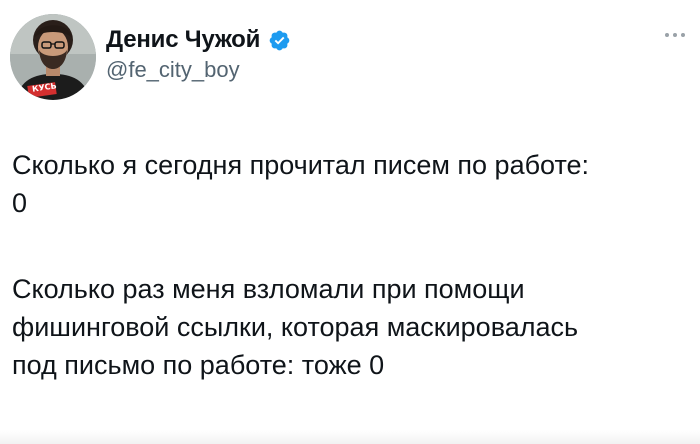 This screenshot has width=700, height=444. Describe the element at coordinates (279, 40) in the screenshot. I see `verified-badge-icon` at that location.